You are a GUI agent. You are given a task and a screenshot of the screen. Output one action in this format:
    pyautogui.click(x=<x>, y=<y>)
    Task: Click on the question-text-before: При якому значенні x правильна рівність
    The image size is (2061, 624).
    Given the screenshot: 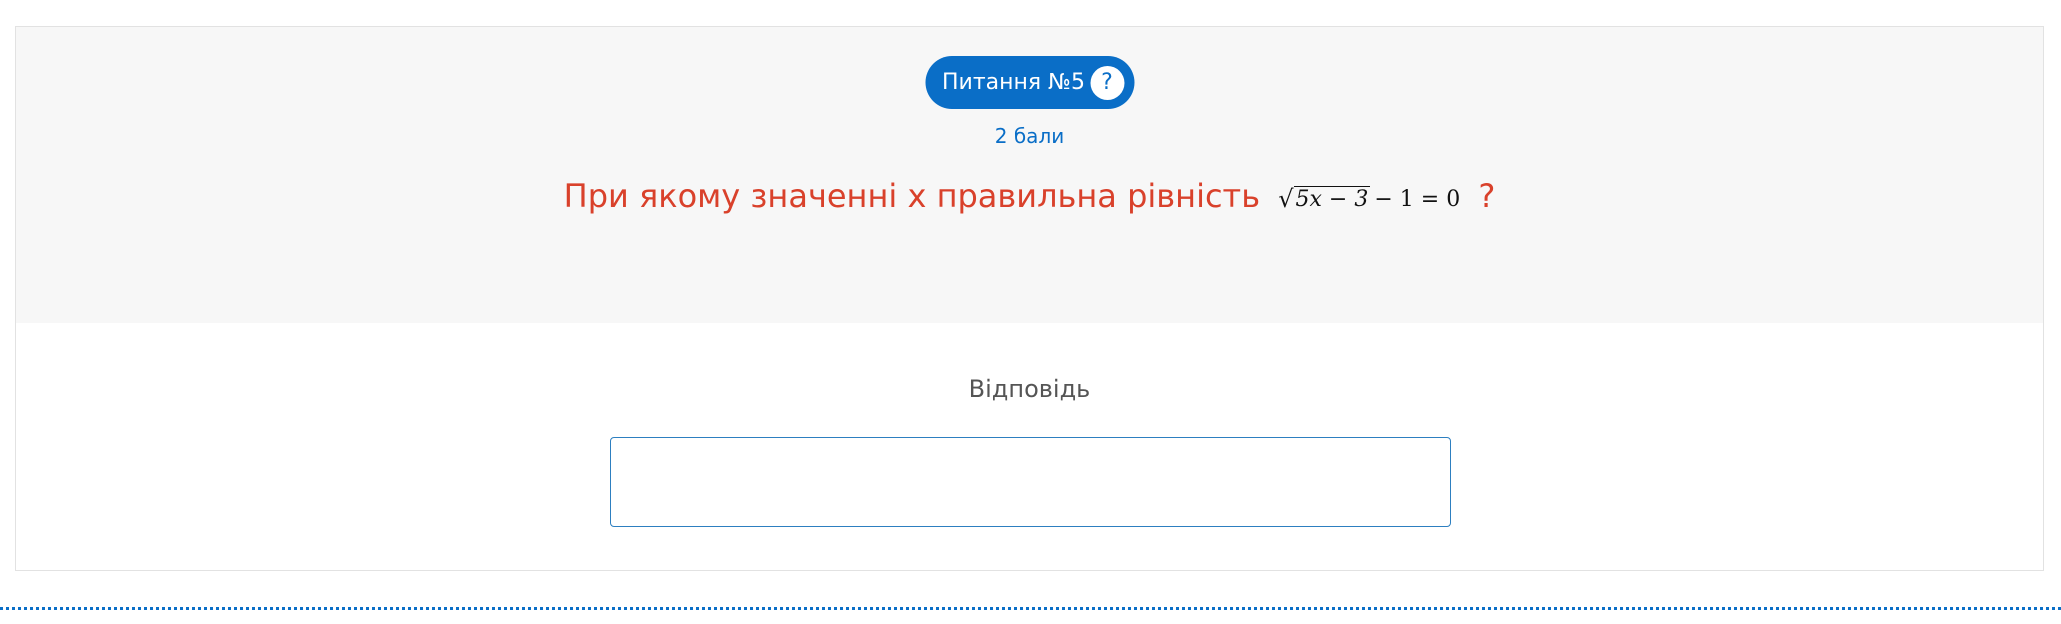 What is the action you would take?
    pyautogui.click(x=912, y=196)
    